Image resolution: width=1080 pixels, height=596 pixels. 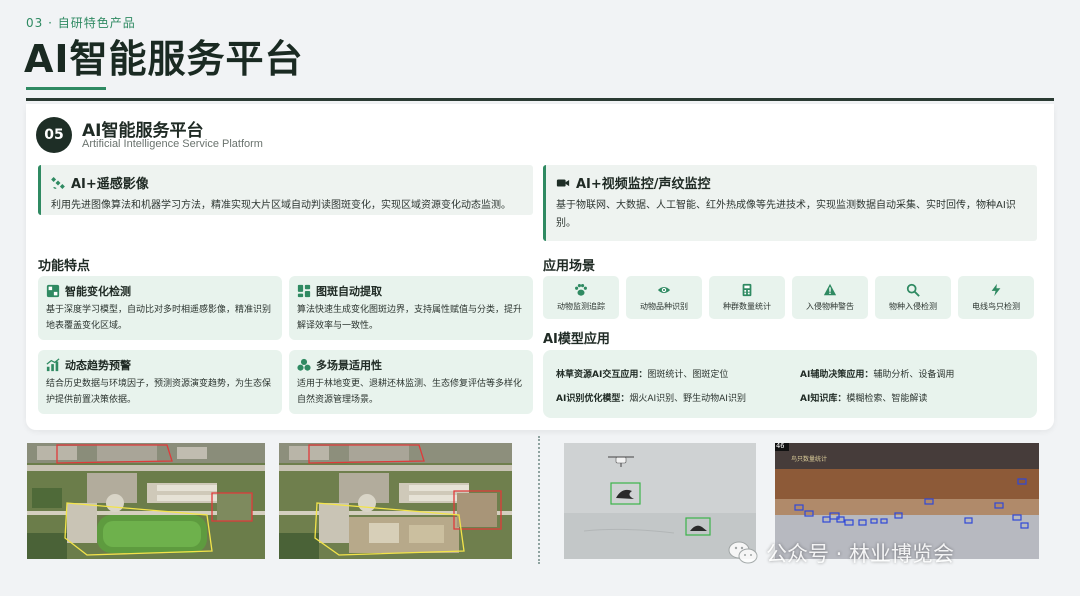 What do you see at coordinates (747, 297) in the screenshot?
I see `scene-population-count: 种群数量统计` at bounding box center [747, 297].